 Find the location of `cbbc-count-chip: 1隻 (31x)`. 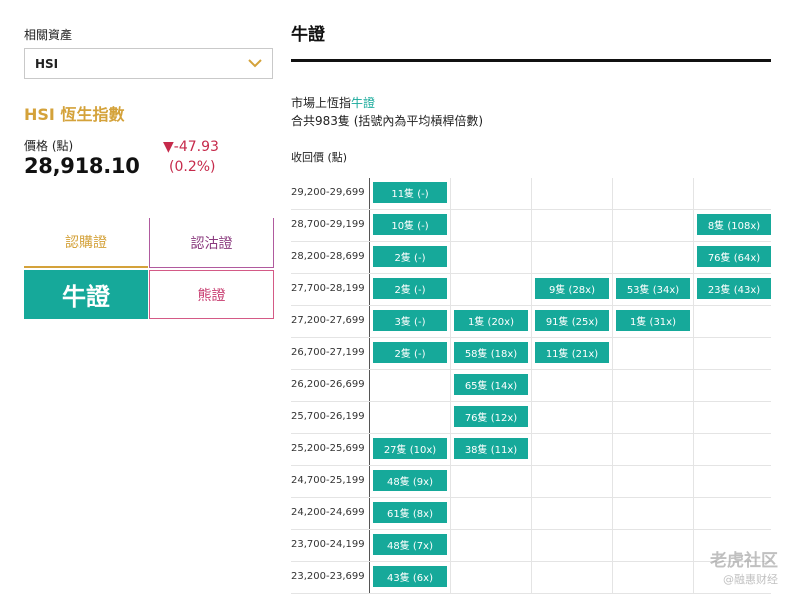

cbbc-count-chip: 1隻 (31x) is located at coordinates (653, 320).